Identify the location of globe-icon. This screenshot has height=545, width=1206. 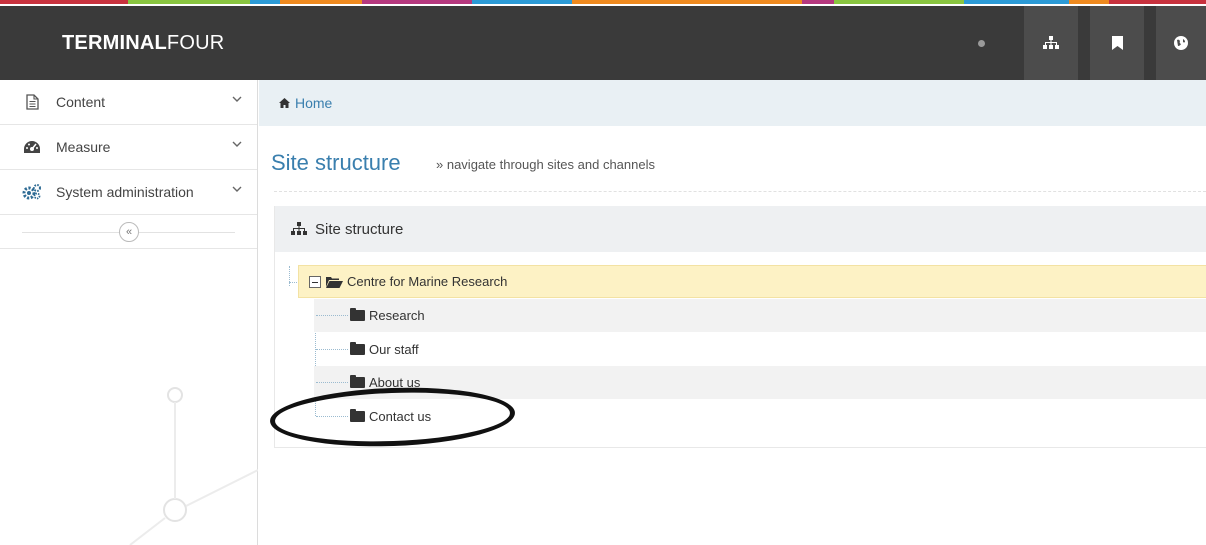
(1181, 43).